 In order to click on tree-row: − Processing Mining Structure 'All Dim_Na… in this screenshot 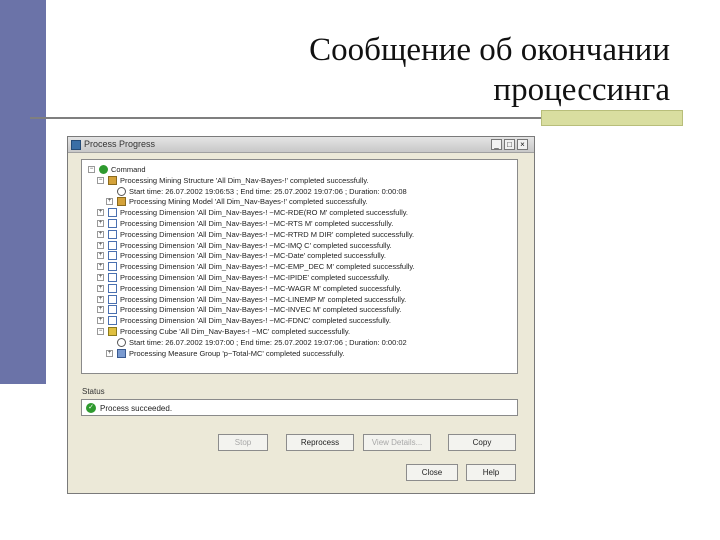, I will do `click(297, 180)`.